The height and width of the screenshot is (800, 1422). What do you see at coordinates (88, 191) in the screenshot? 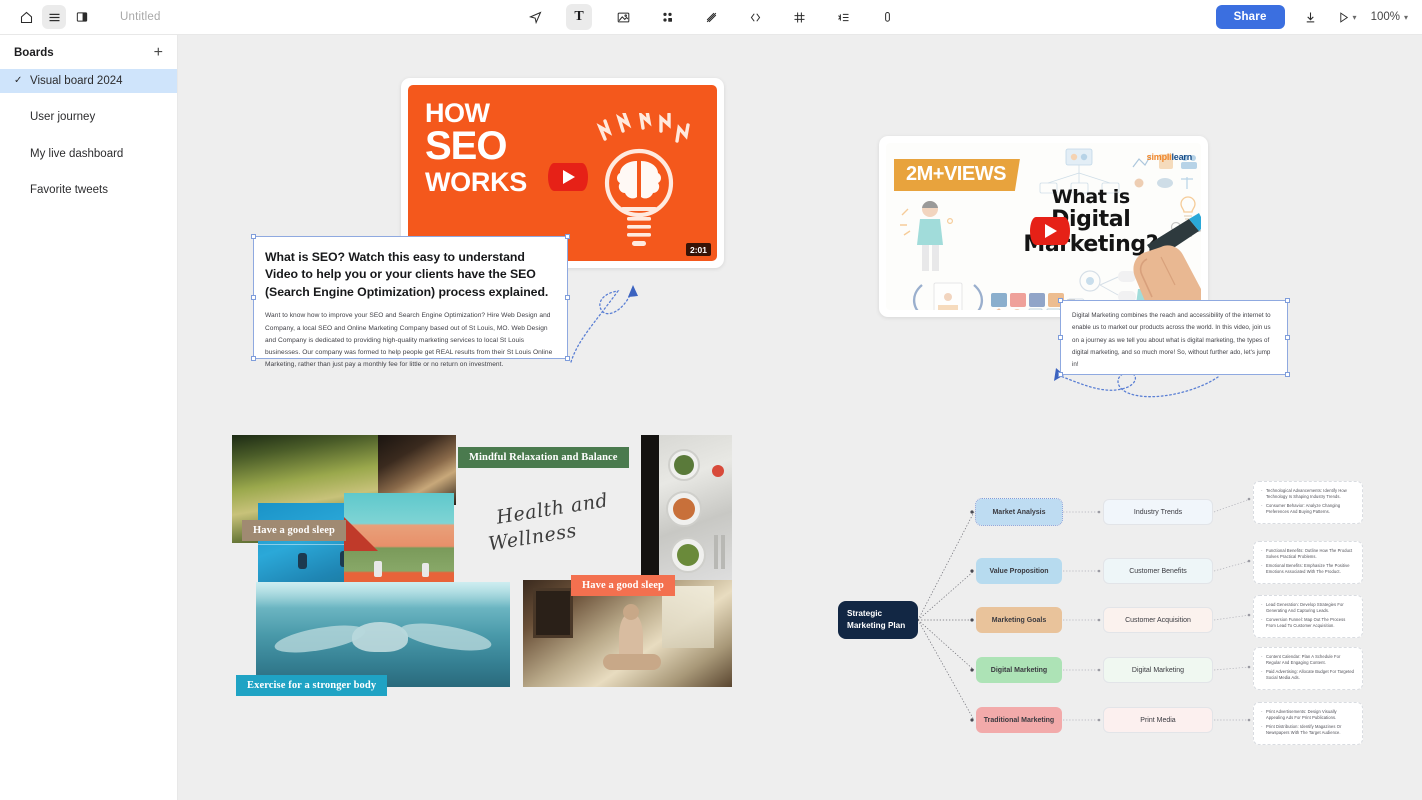
I see `sidebar-item-favorite-tweets: Favorite tweets` at bounding box center [88, 191].